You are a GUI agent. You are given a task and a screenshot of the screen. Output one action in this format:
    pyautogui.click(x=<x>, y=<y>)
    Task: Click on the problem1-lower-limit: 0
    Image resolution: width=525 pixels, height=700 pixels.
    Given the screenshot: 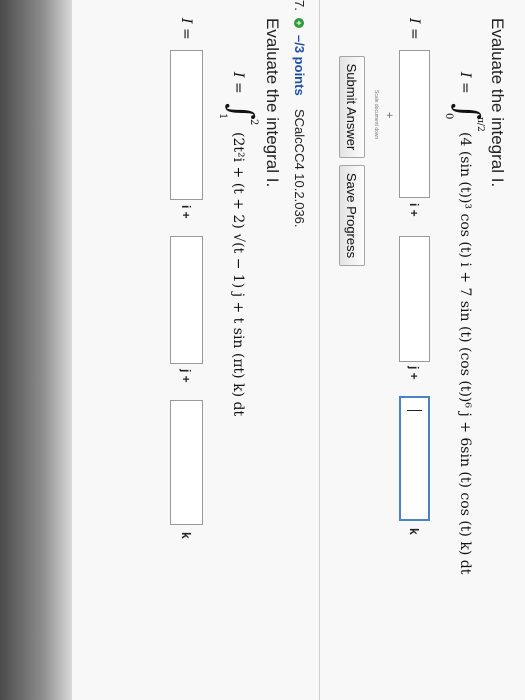 What is the action you would take?
    pyautogui.click(x=448, y=116)
    